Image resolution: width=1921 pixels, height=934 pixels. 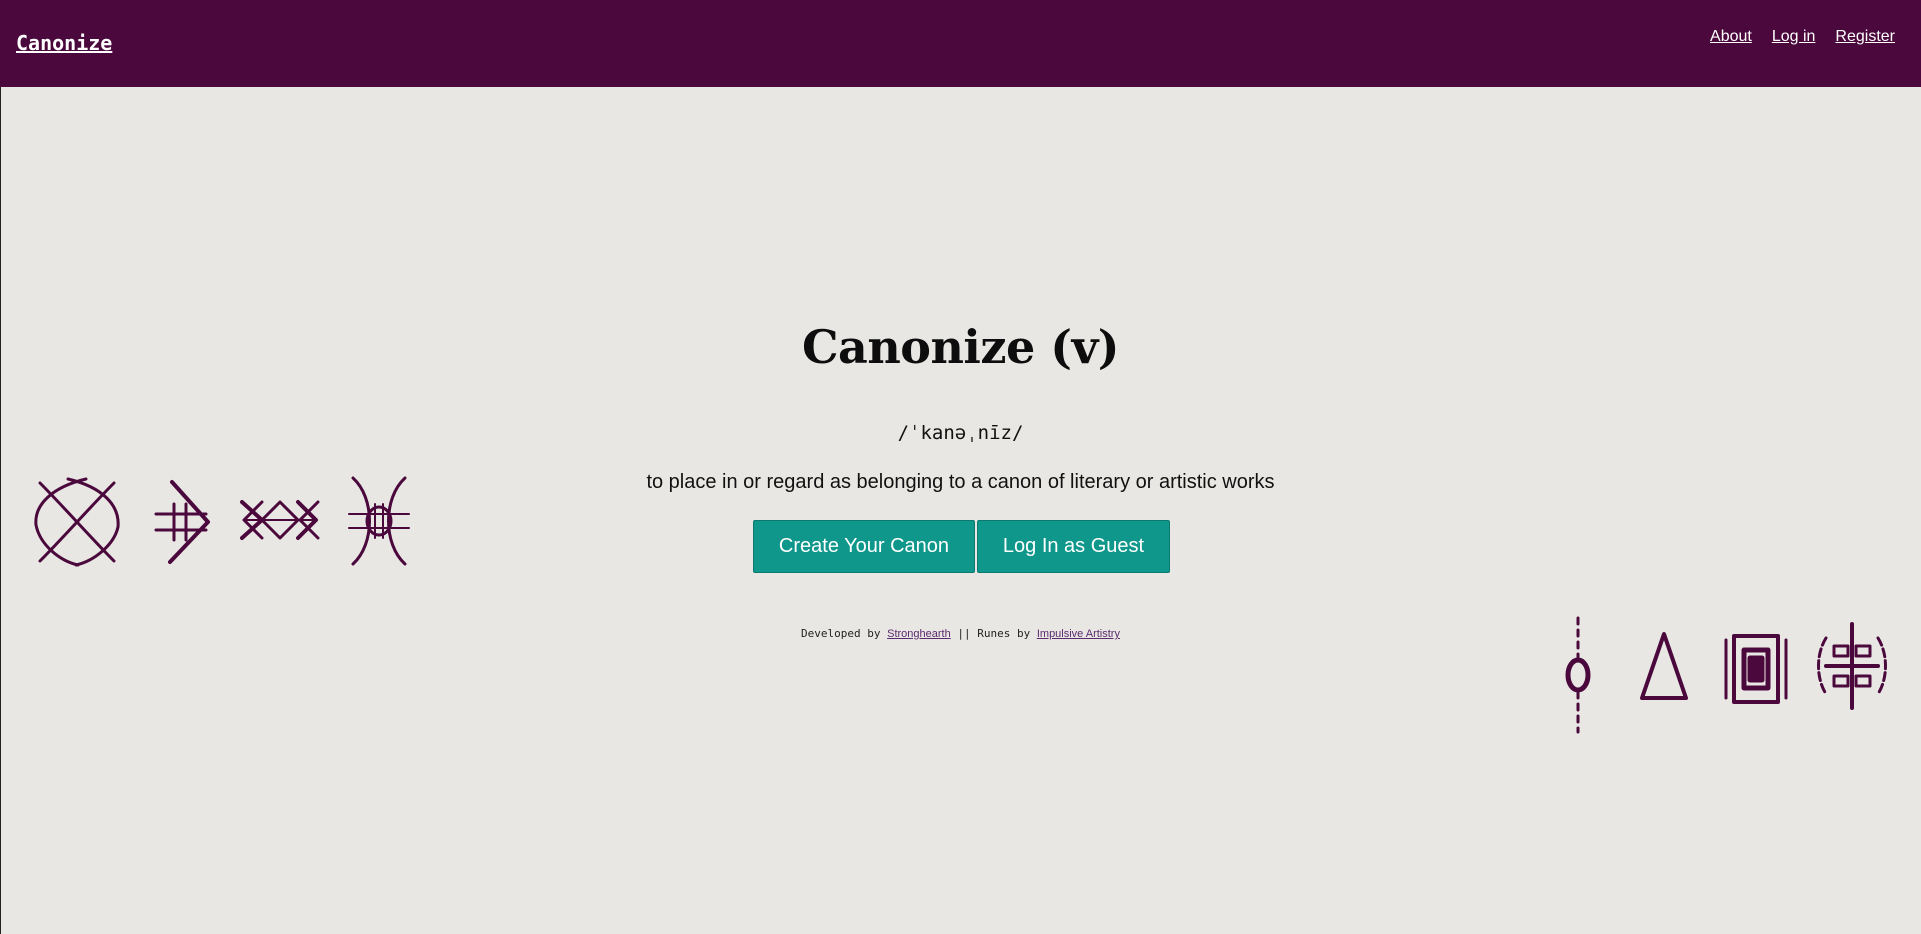 I want to click on nav-links: About Log in Register, so click(x=1802, y=37).